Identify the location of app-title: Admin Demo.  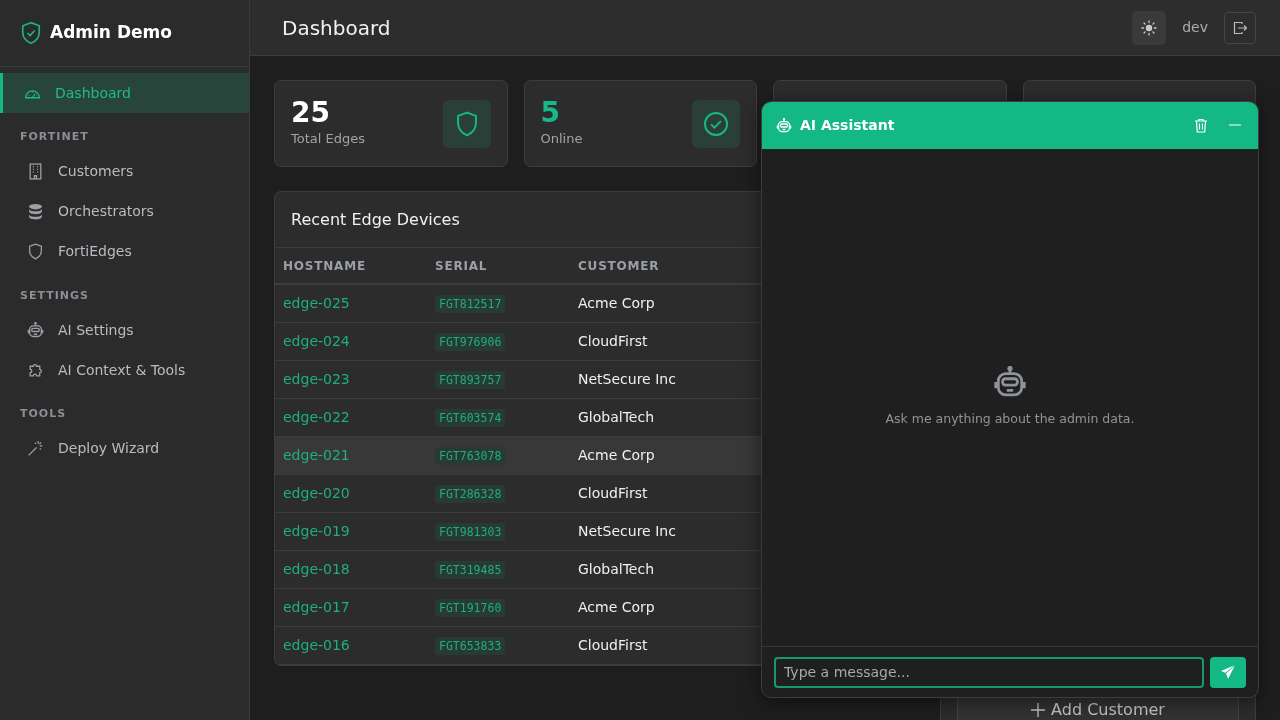
(111, 33).